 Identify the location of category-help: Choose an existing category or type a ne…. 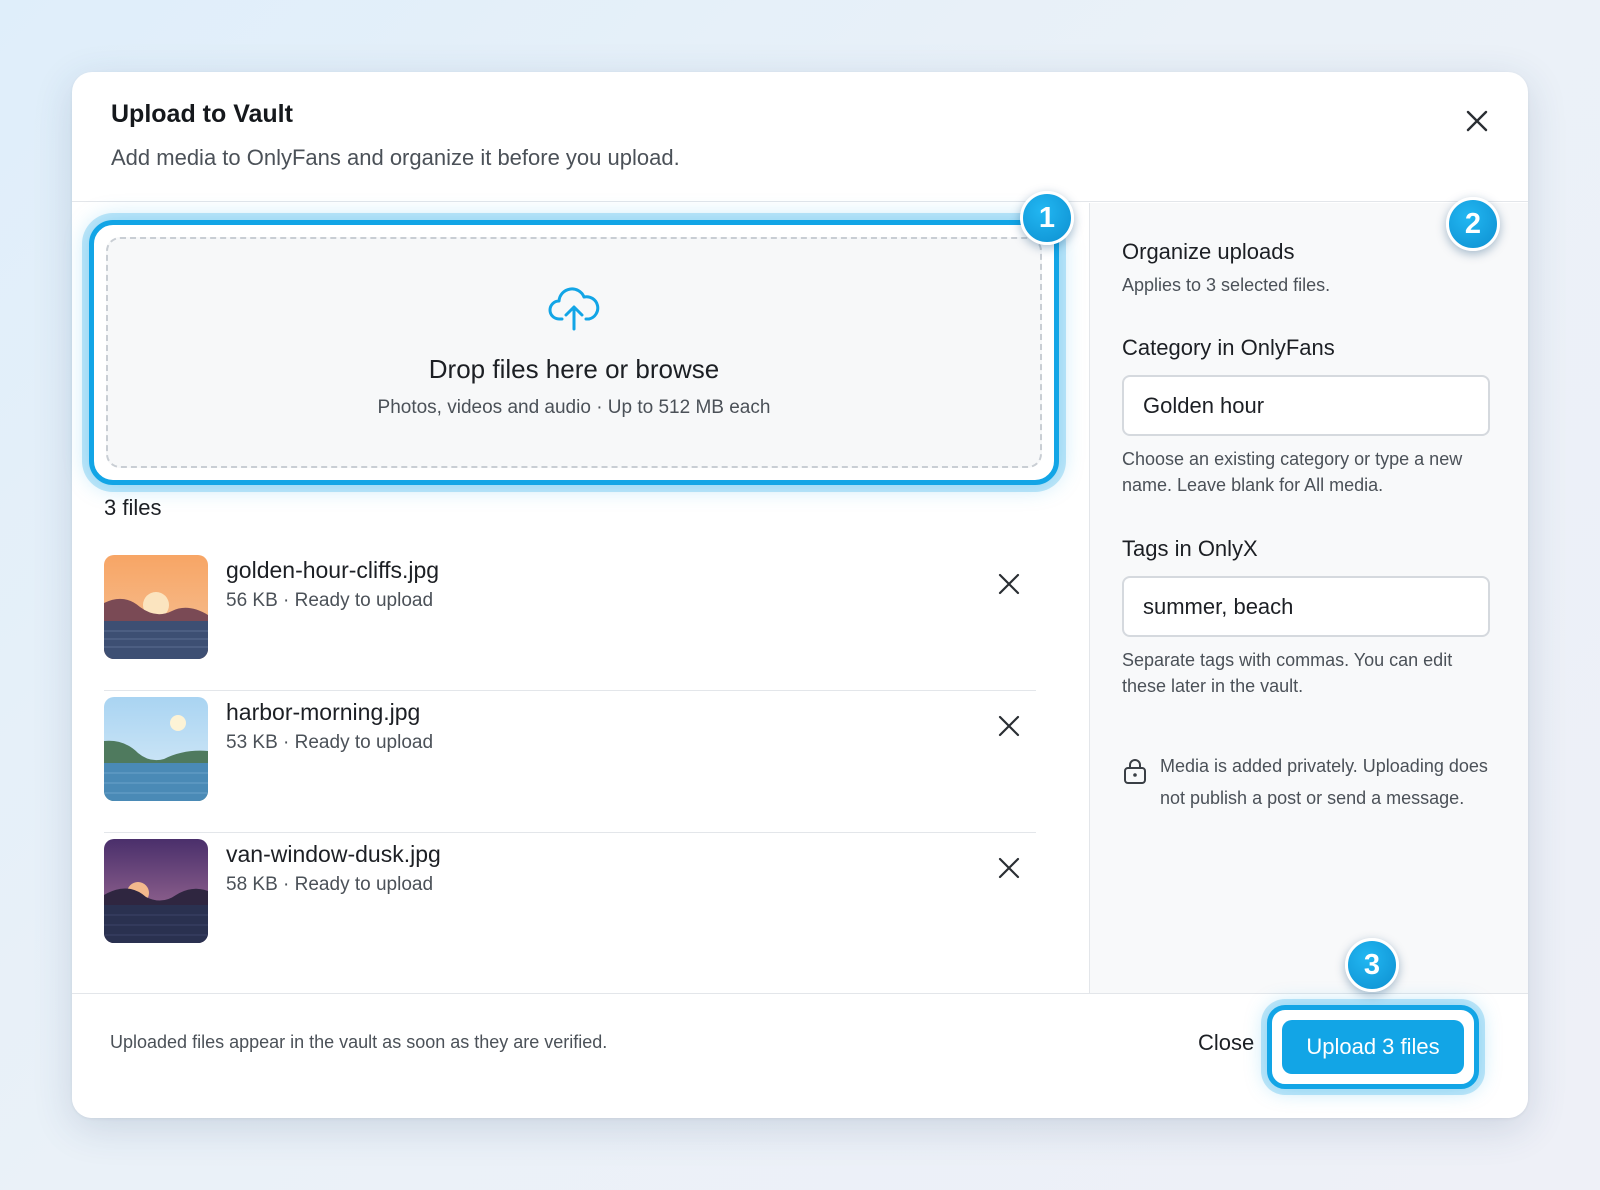
(1292, 472).